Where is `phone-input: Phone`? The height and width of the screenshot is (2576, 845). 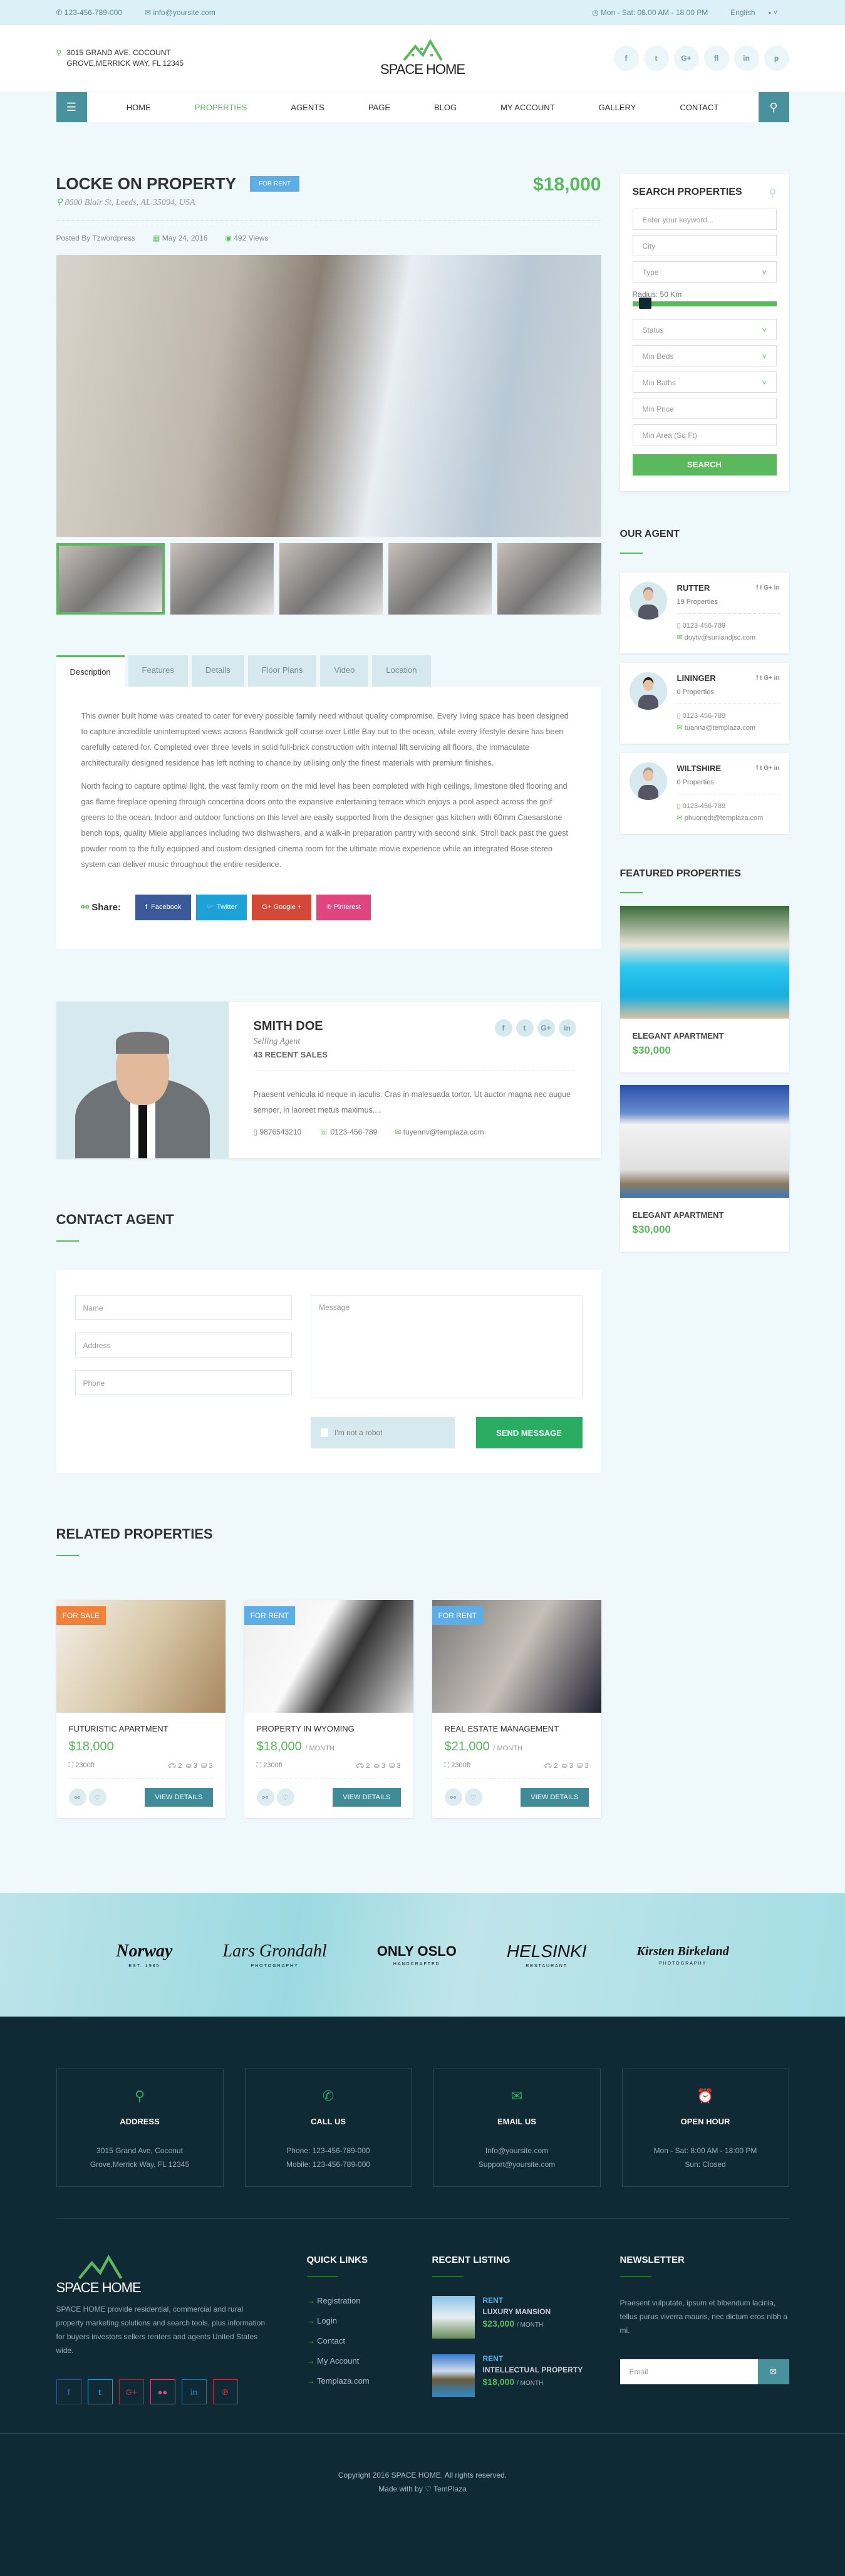 phone-input: Phone is located at coordinates (184, 1382).